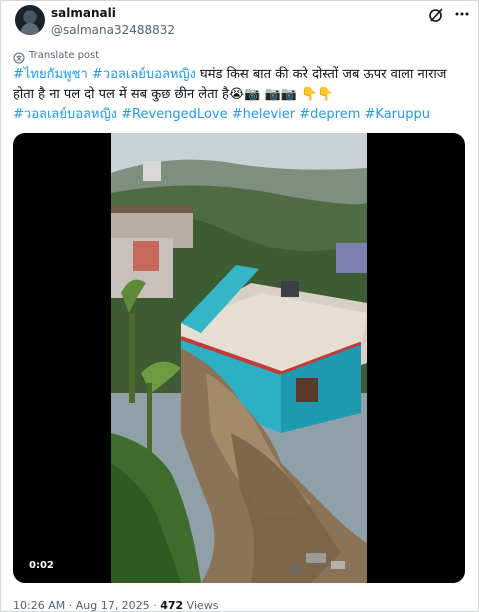 This screenshot has height=612, width=479. I want to click on post-date: Aug 17, 2025, so click(113, 605).